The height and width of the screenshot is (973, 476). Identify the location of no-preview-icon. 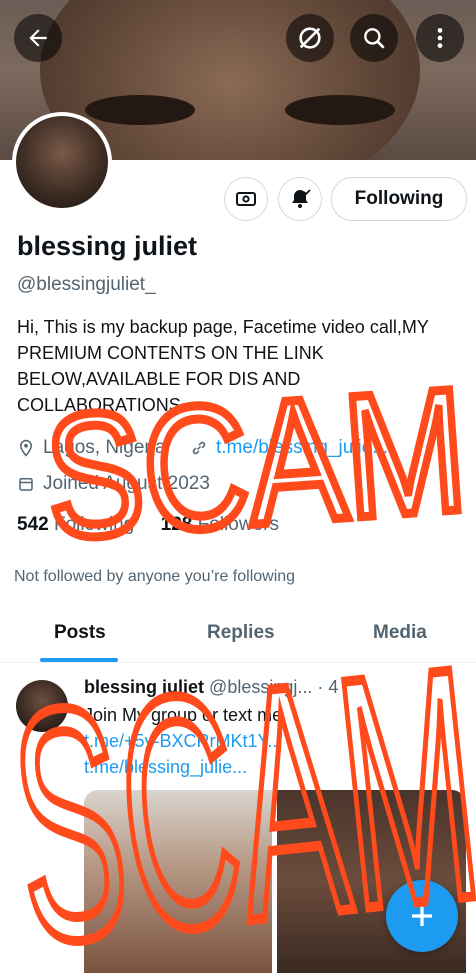
(310, 38).